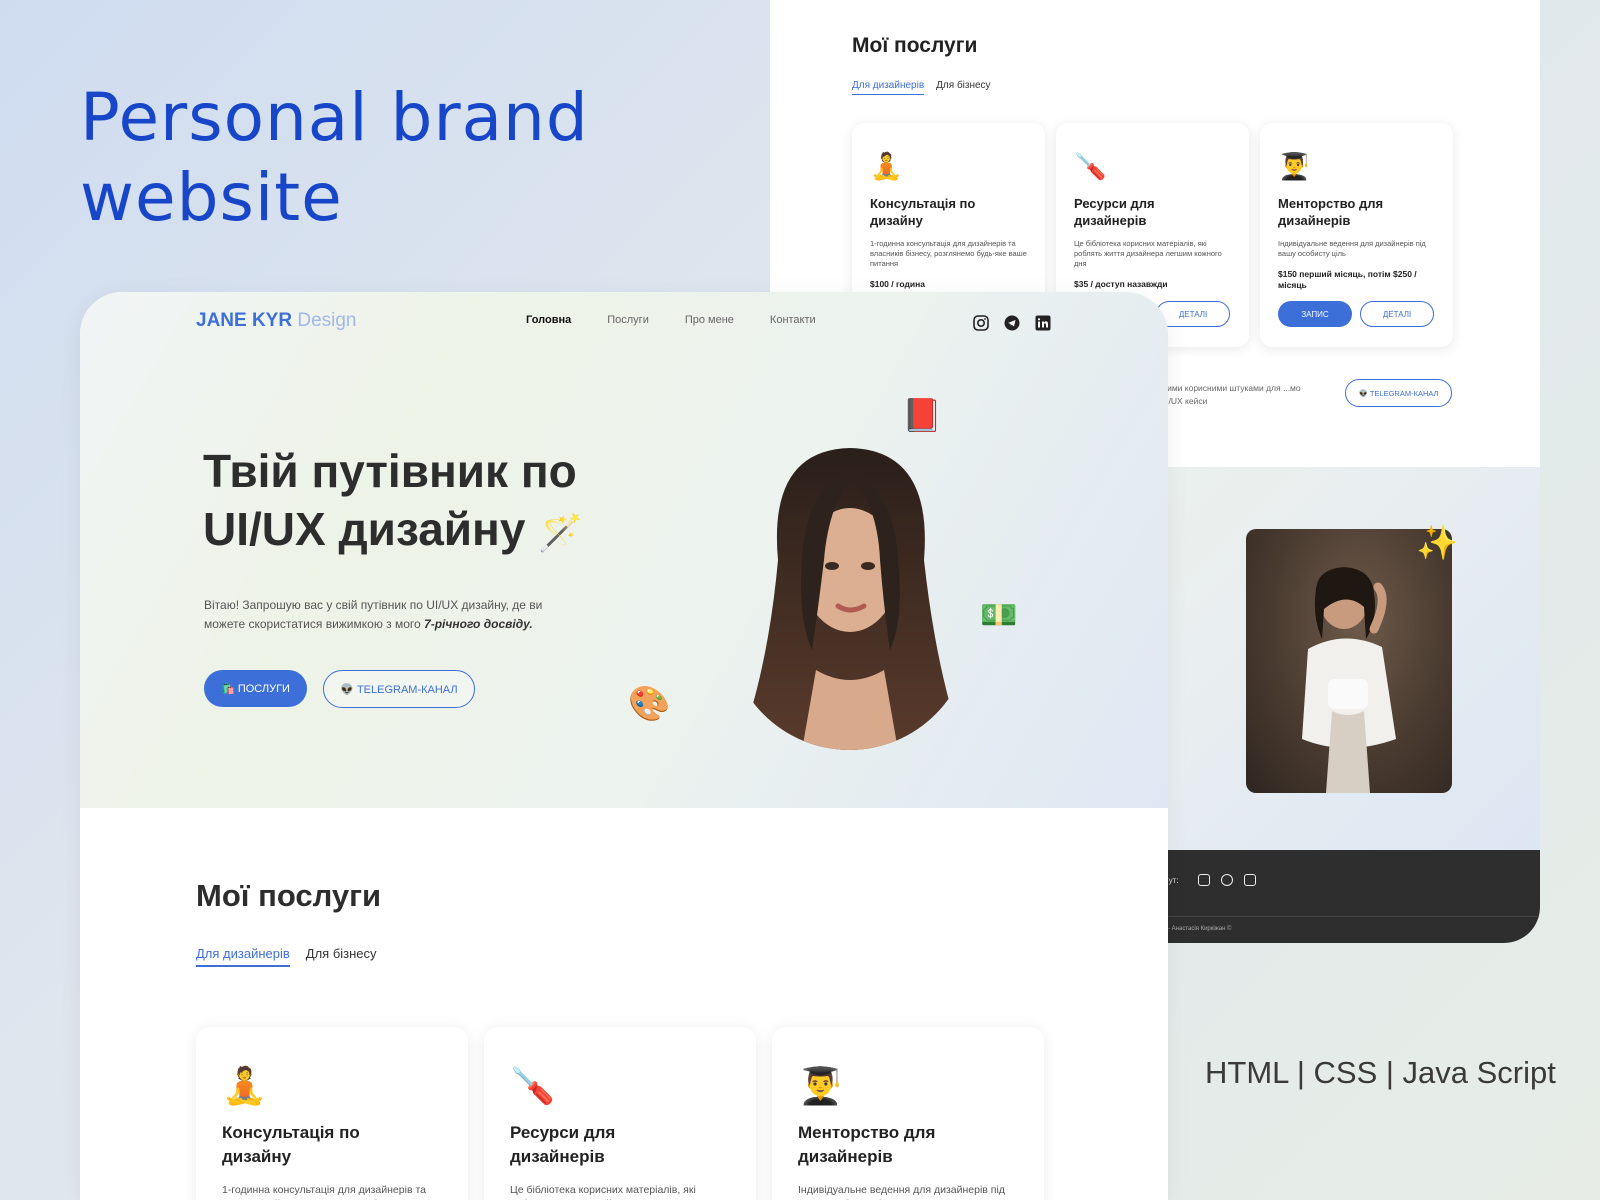 The image size is (1600, 1200). I want to click on about-photo, so click(1349, 661).